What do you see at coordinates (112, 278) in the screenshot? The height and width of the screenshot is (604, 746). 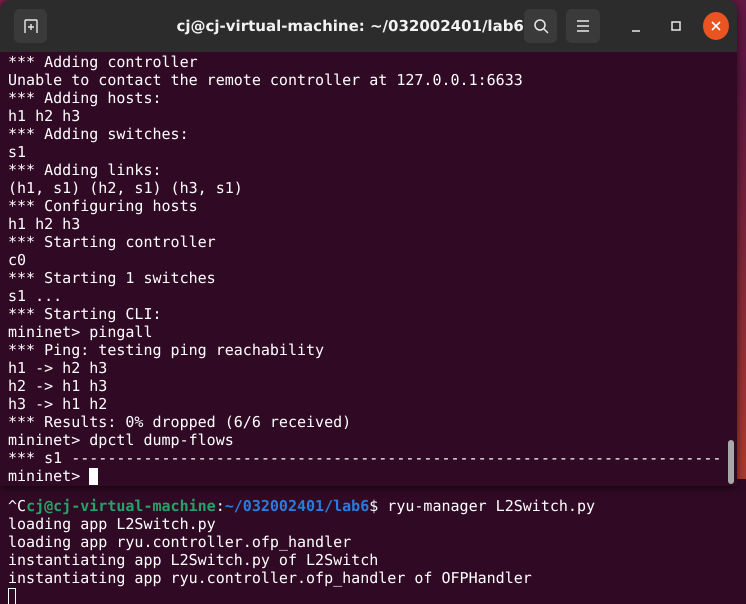 I see `terminal-line: *** Starting 1 switches` at bounding box center [112, 278].